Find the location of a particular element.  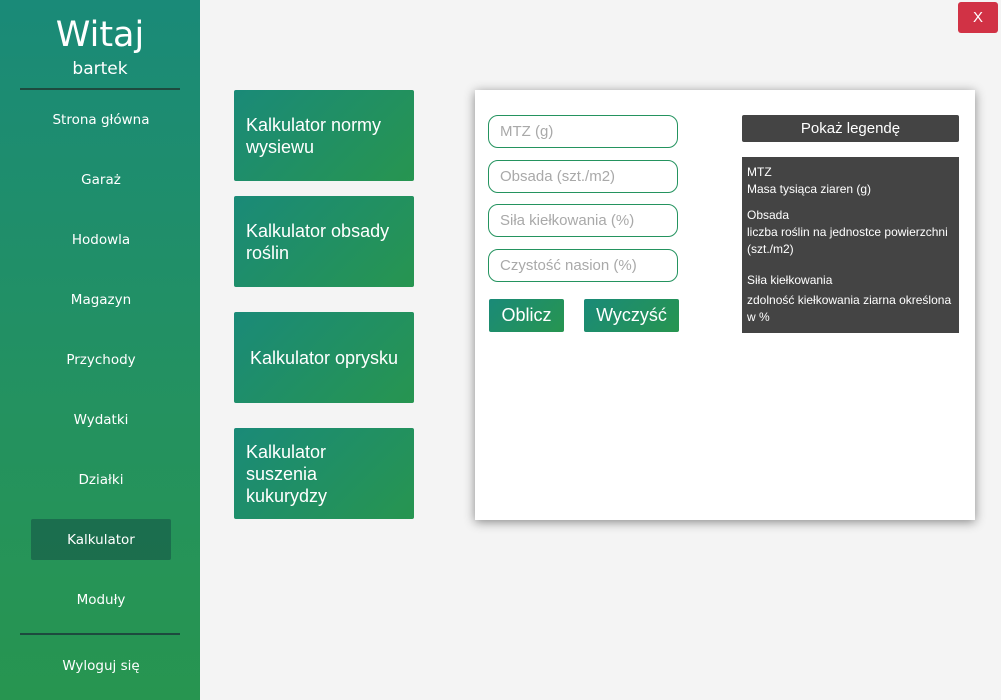

legend-germination-title: Siła kiełkowania is located at coordinates (790, 280).